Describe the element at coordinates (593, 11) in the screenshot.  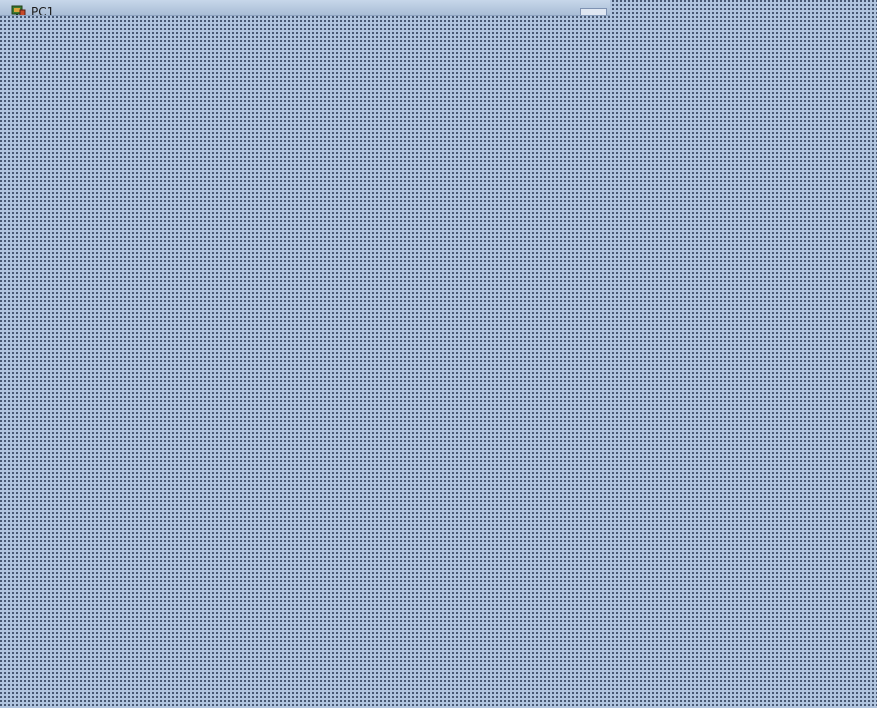
I see `title-field` at that location.